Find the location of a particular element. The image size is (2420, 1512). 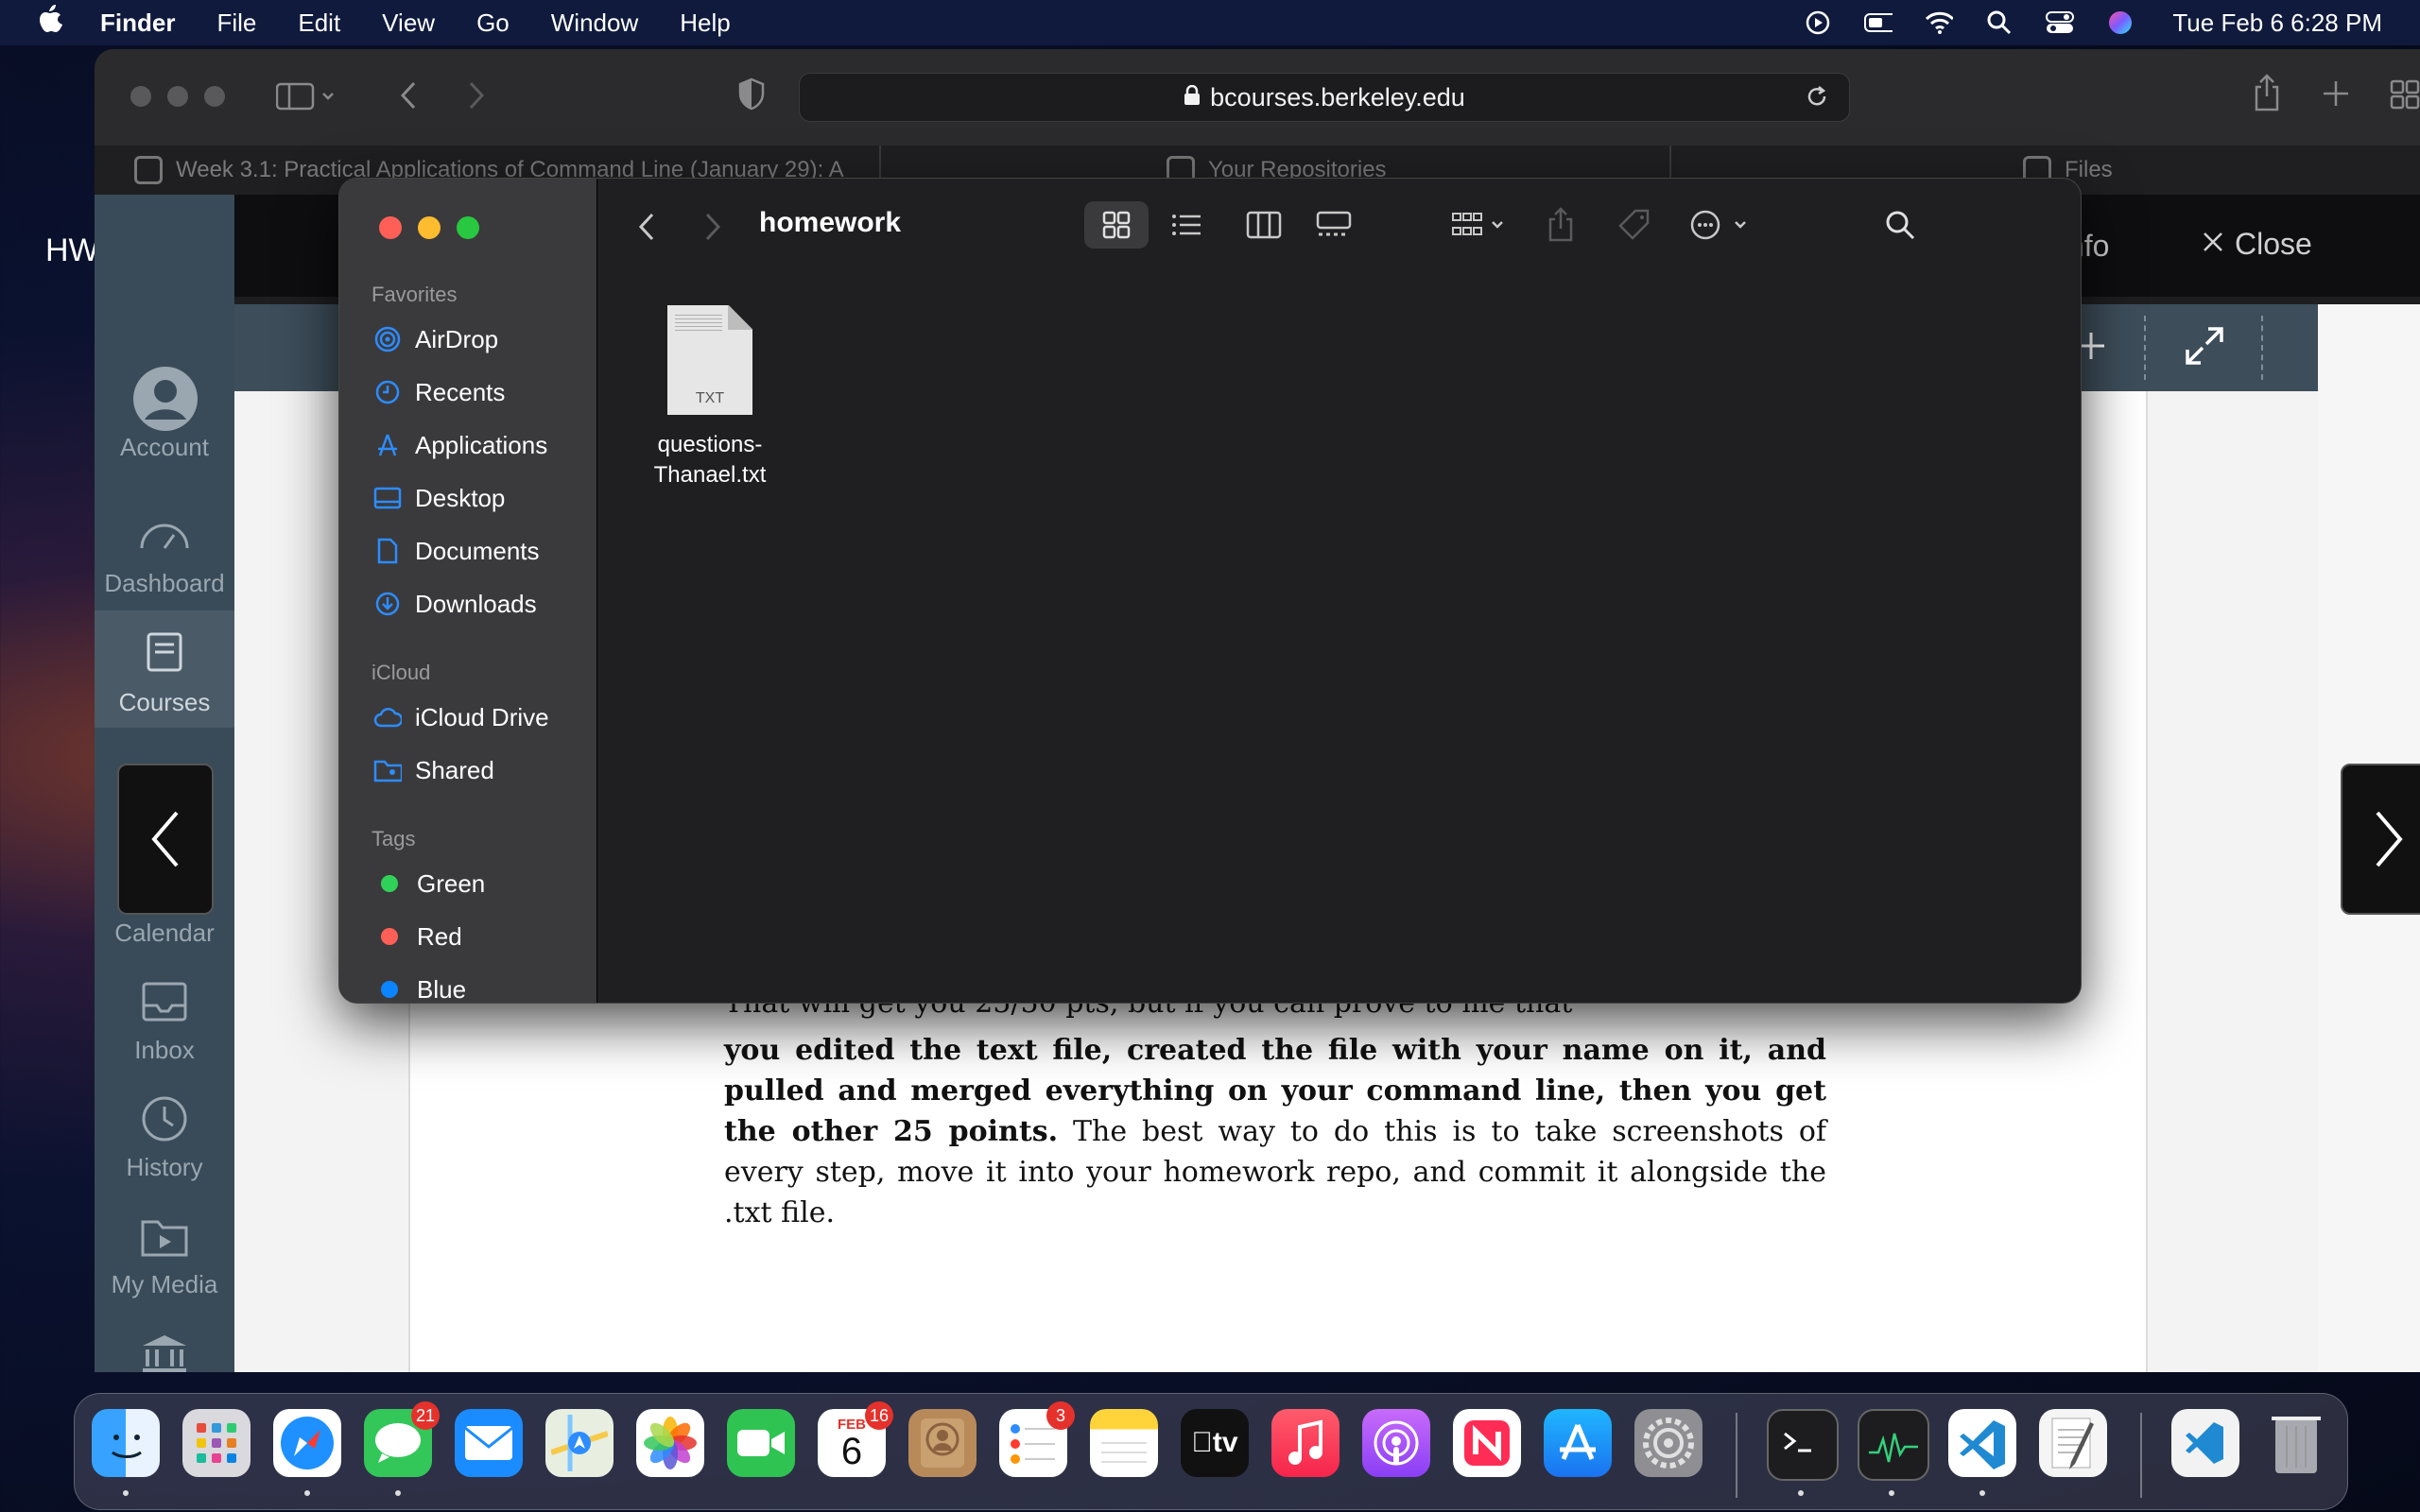

system-preferences-app-icon is located at coordinates (1668, 1443).